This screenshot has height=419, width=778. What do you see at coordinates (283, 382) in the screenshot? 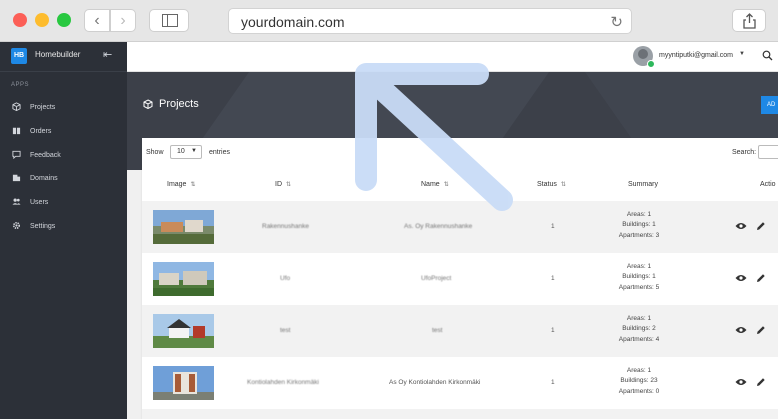
I see `project-id: Kontiolahden Kirkonmäki` at bounding box center [283, 382].